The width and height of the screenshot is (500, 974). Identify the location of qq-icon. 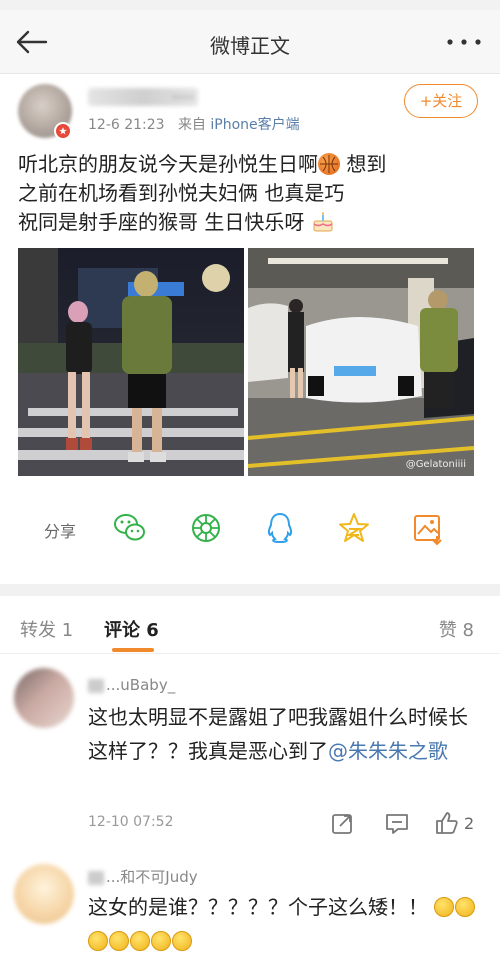
(280, 528).